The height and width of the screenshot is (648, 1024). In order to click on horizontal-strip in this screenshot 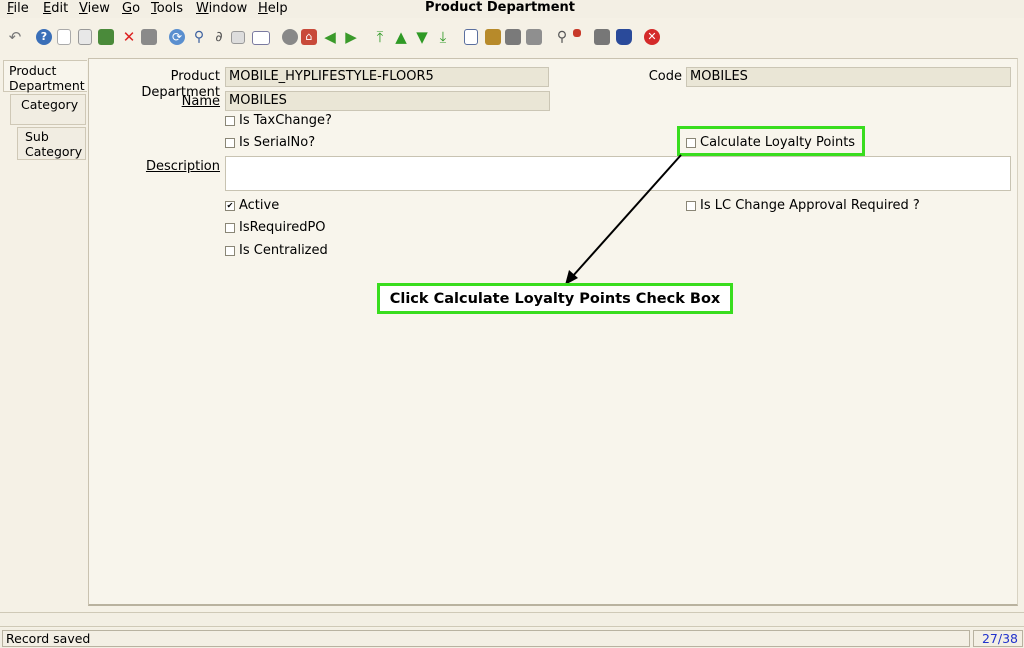, I will do `click(512, 619)`.